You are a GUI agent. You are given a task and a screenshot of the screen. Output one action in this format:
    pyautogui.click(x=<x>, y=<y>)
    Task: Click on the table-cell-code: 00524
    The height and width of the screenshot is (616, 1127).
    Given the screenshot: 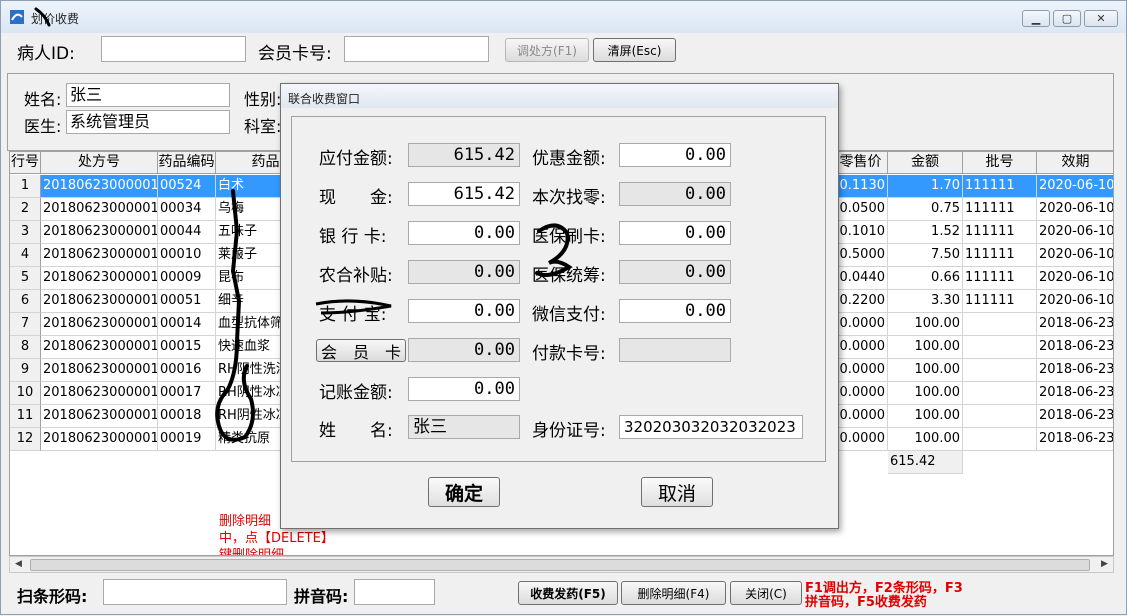 What is the action you would take?
    pyautogui.click(x=187, y=186)
    